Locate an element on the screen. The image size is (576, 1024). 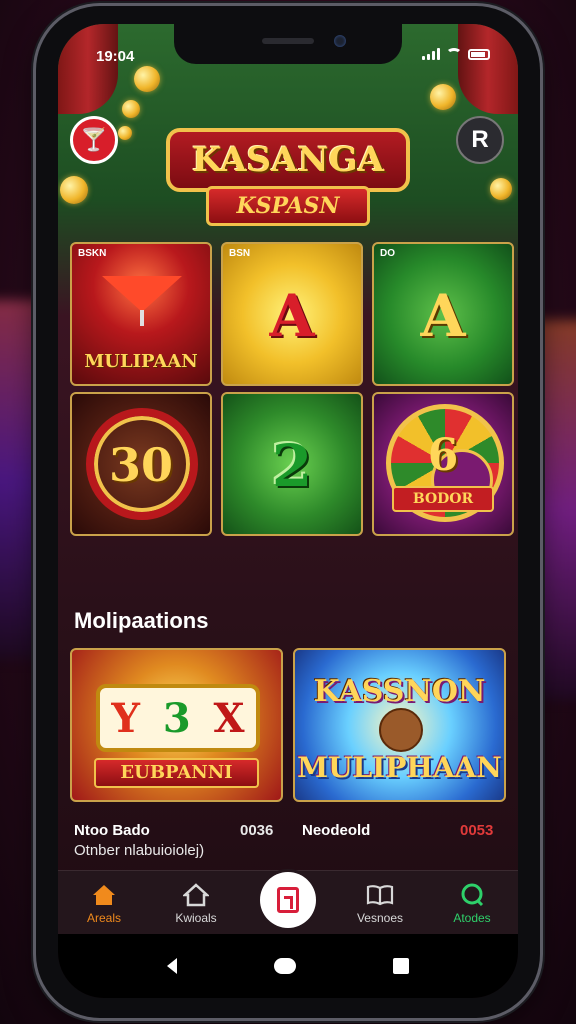
status-bar: 19:04 is located at coordinates (288, 51).